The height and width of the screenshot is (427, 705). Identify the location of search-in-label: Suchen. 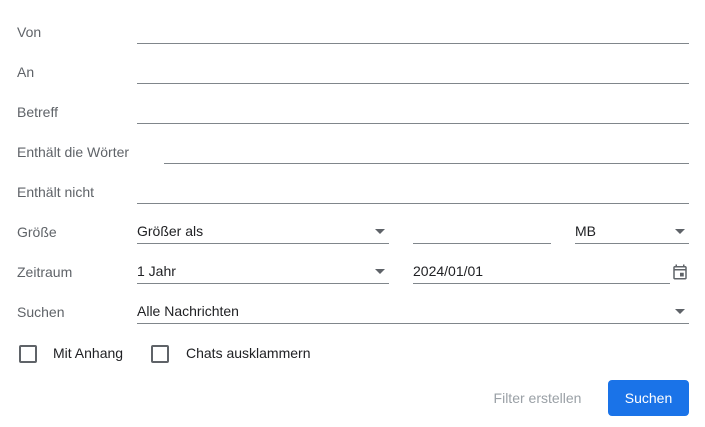
(41, 312).